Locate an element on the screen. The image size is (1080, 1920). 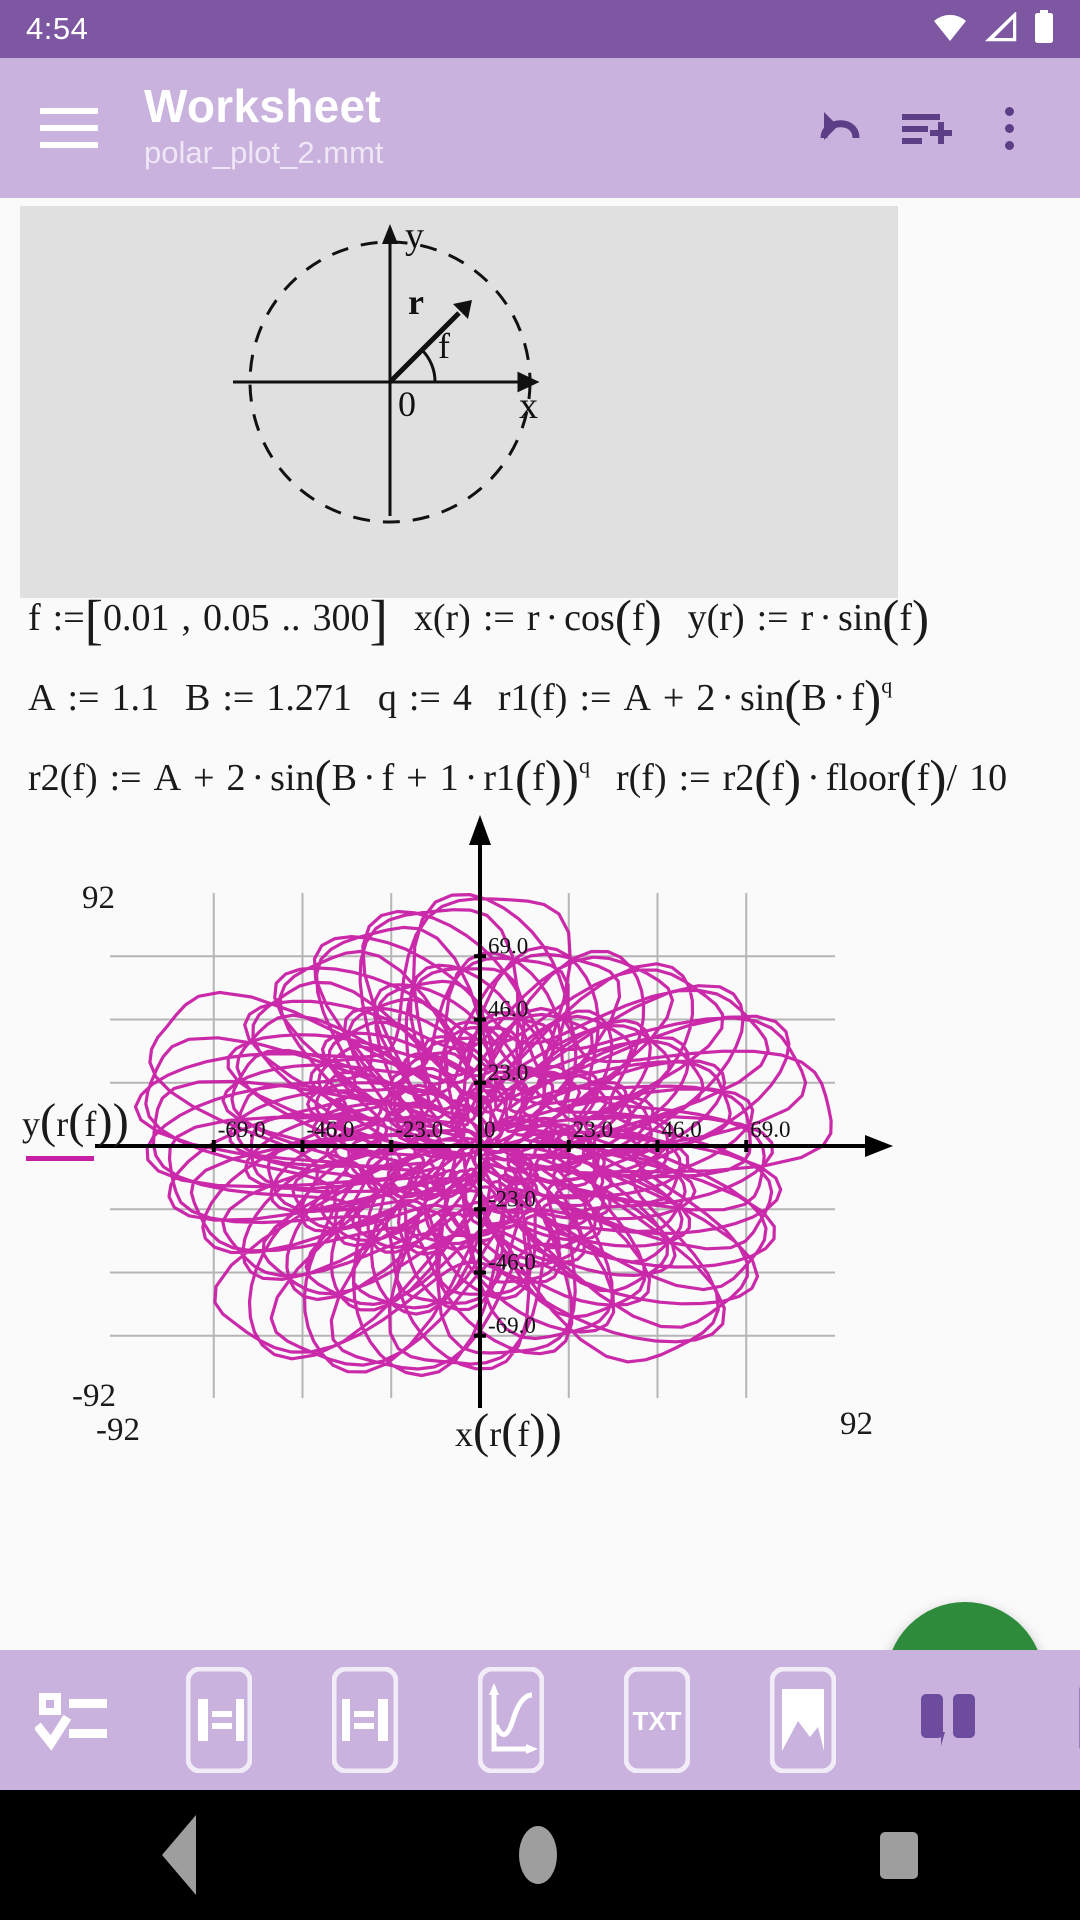
home-nav-button is located at coordinates (537, 1855).